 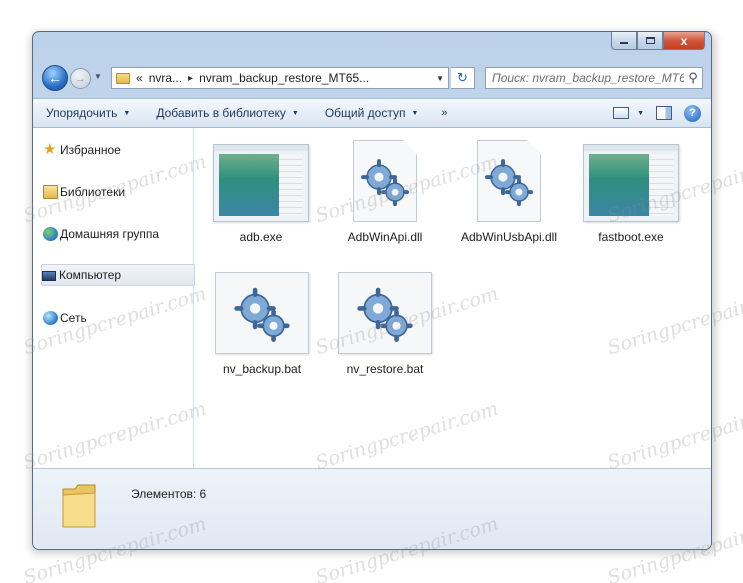 I want to click on add-to-library-button: Добавить в библиотеку ▼, so click(x=227, y=113).